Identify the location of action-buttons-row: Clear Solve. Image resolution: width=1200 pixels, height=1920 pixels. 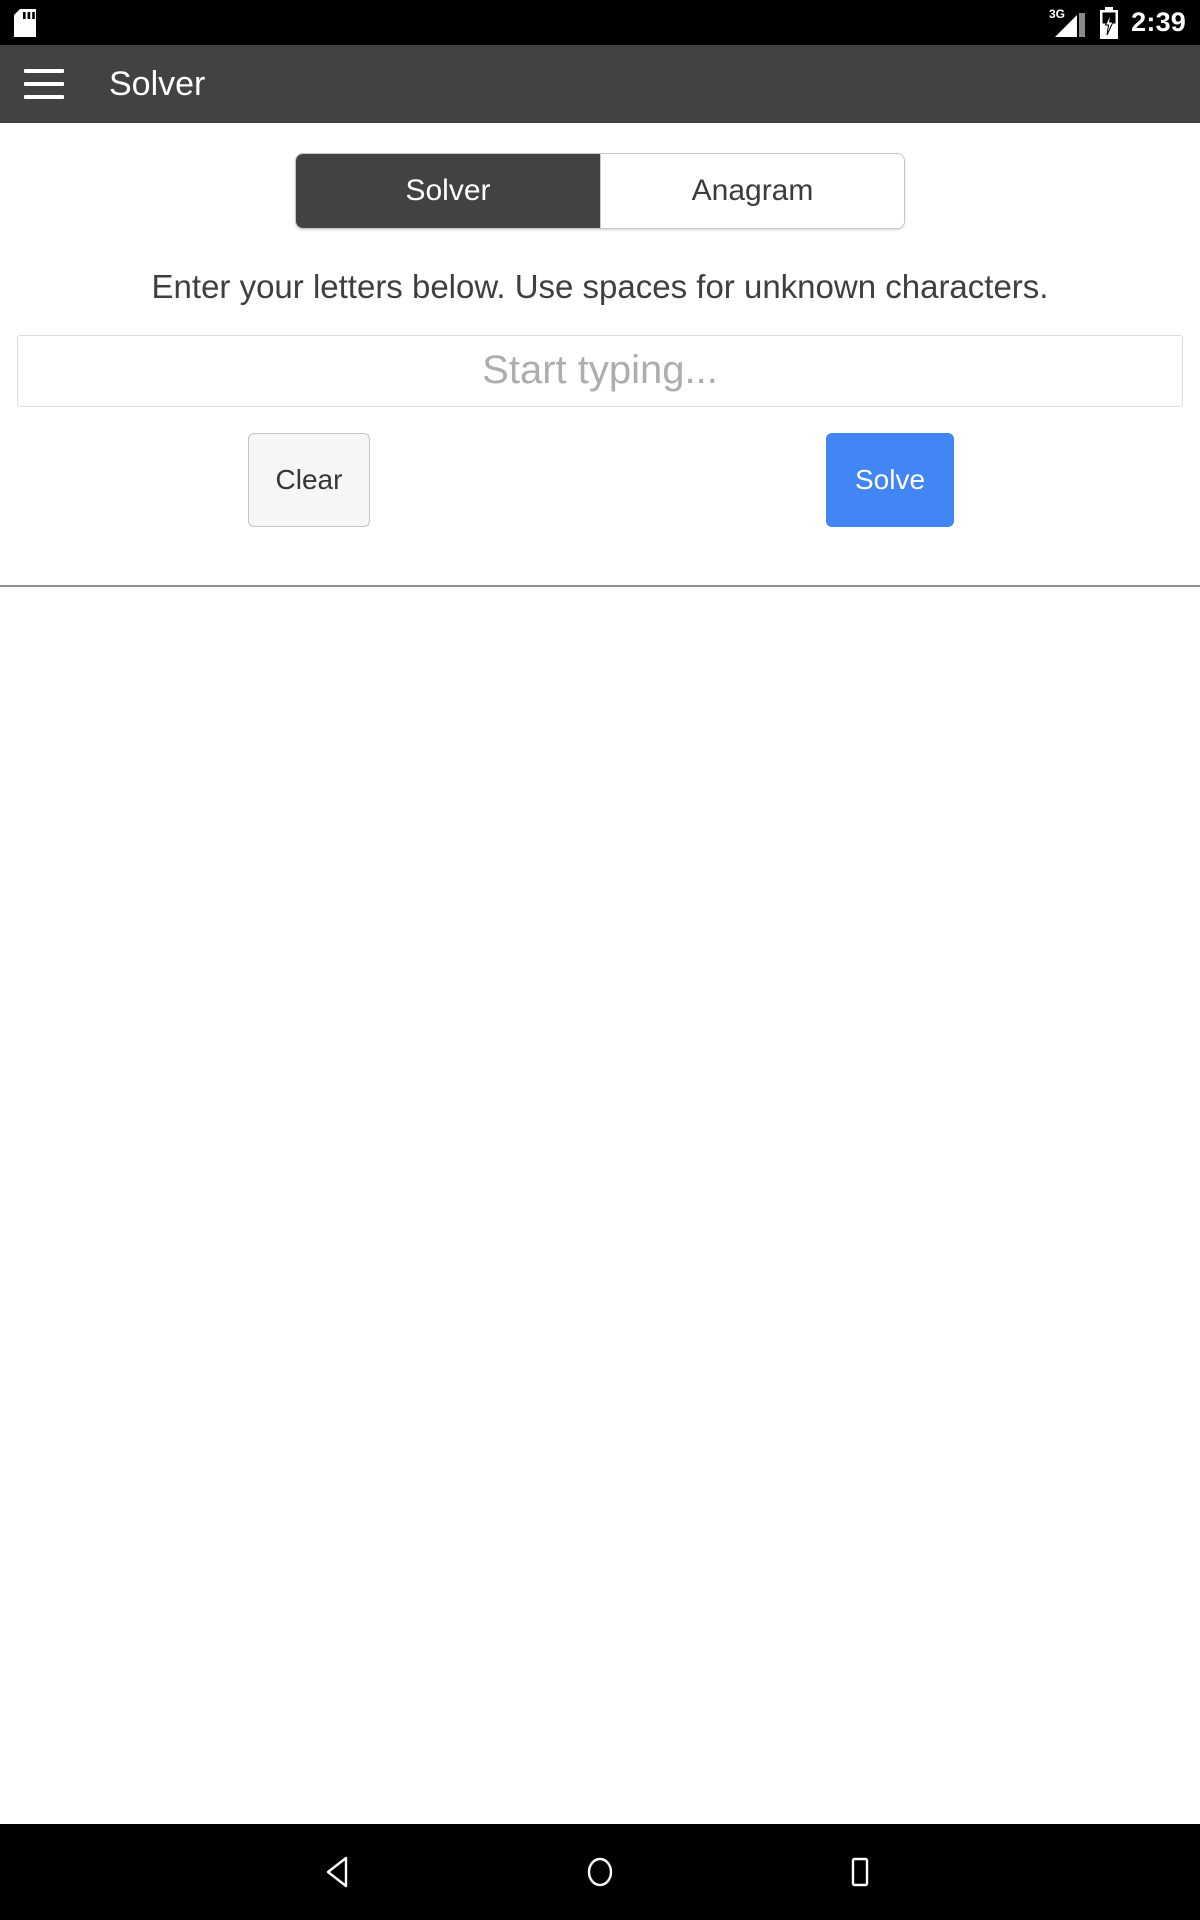
(600, 482).